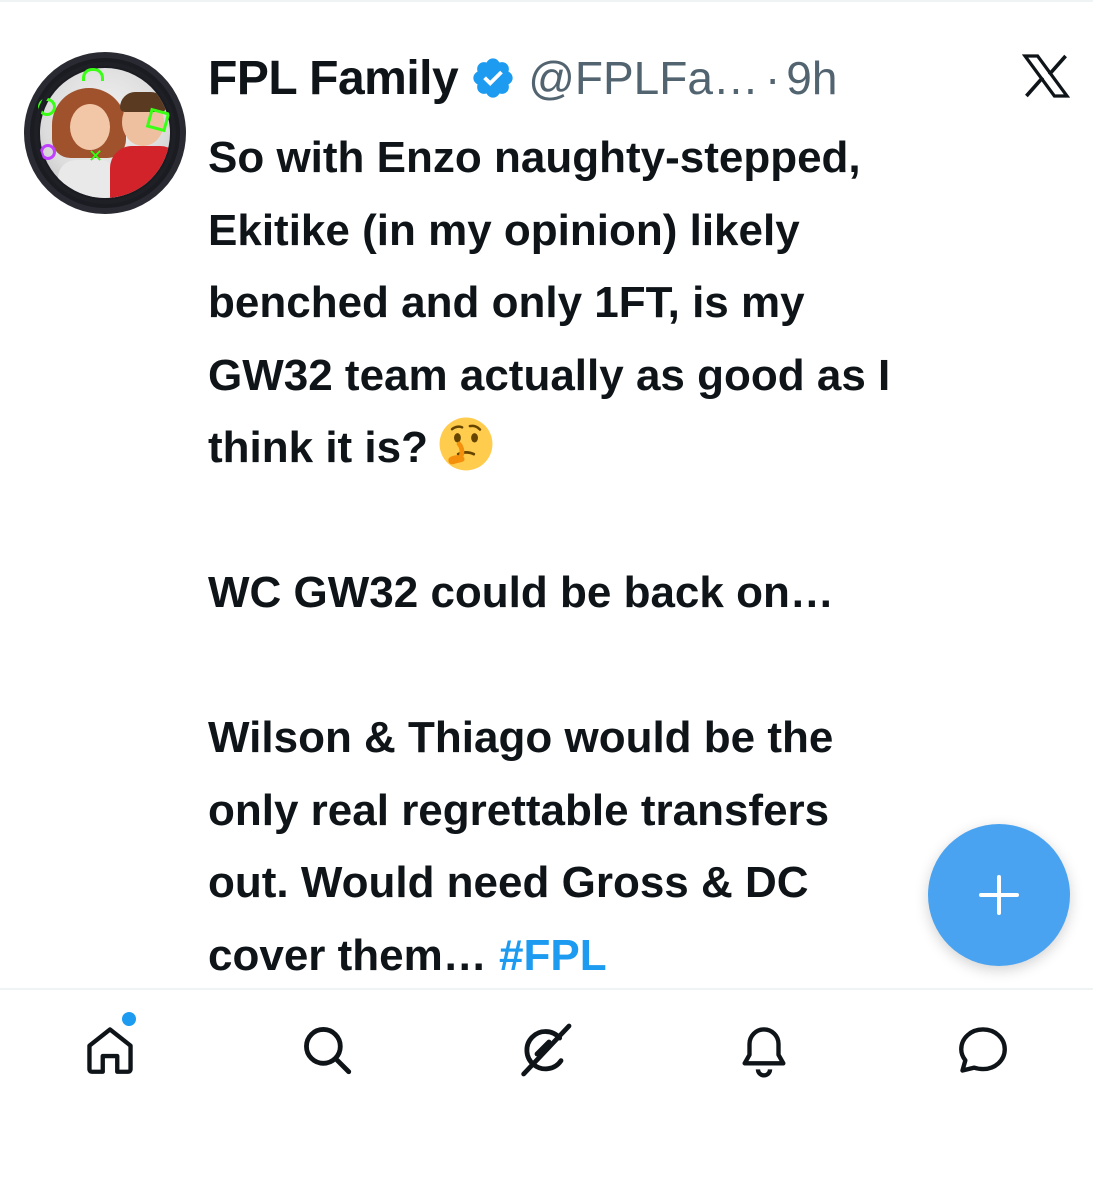 Image resolution: width=1093 pixels, height=1200 pixels. Describe the element at coordinates (333, 78) in the screenshot. I see `author-name: FPL Family` at that location.